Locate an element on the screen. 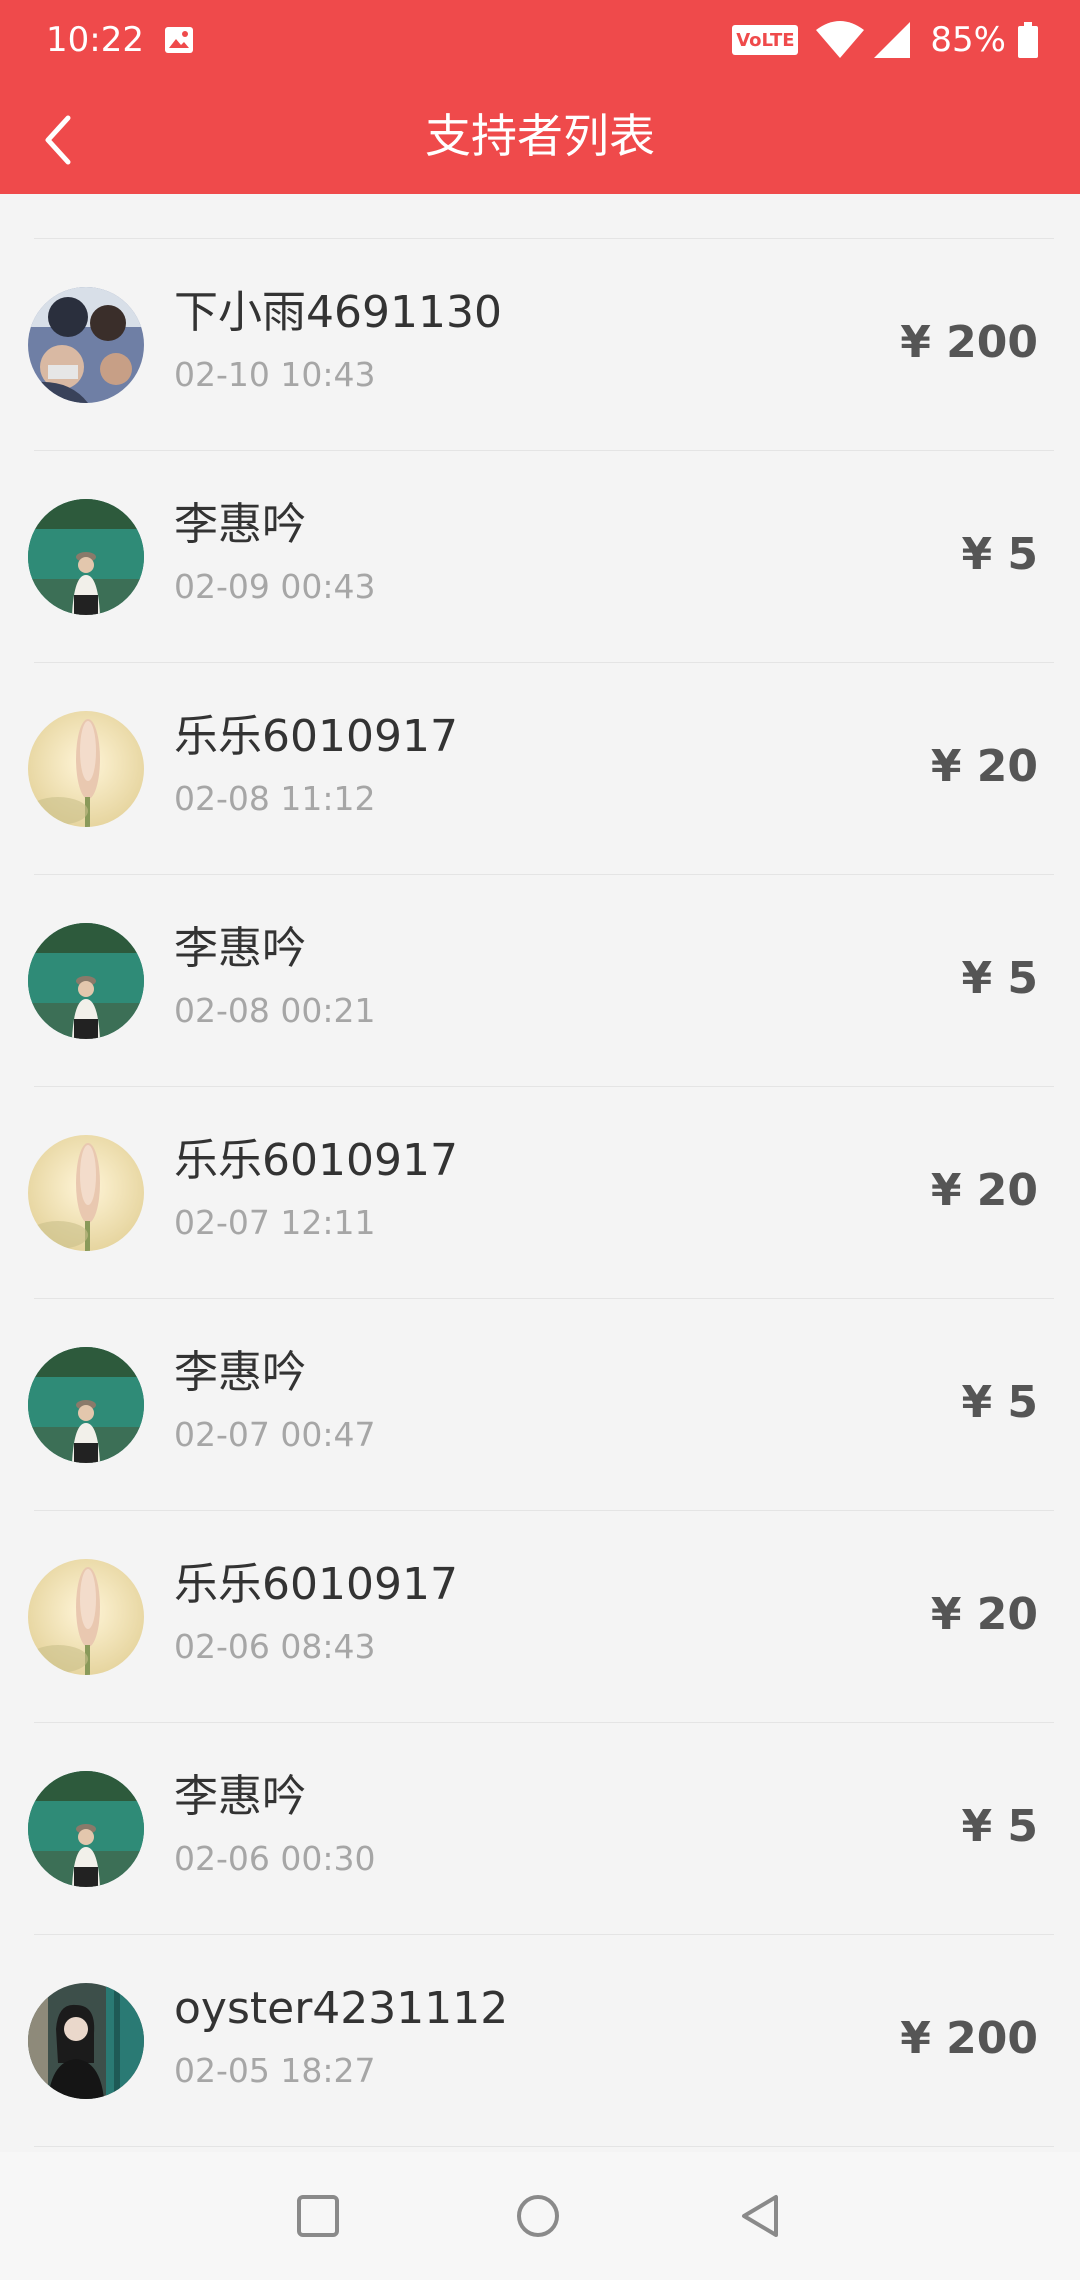  system-nav-bar is located at coordinates (540, 2216).